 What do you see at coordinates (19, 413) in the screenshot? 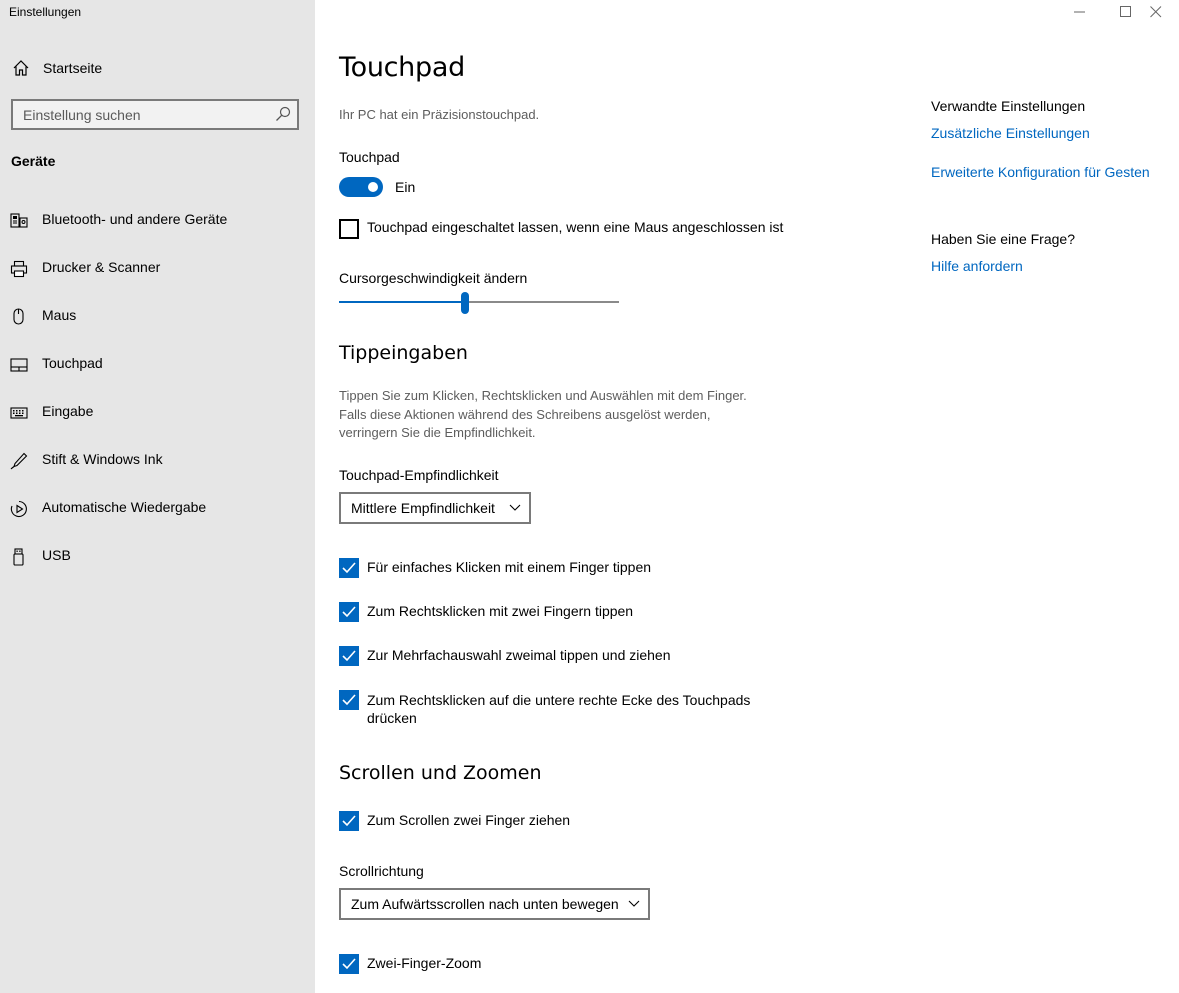
I see `keyboard-icon` at bounding box center [19, 413].